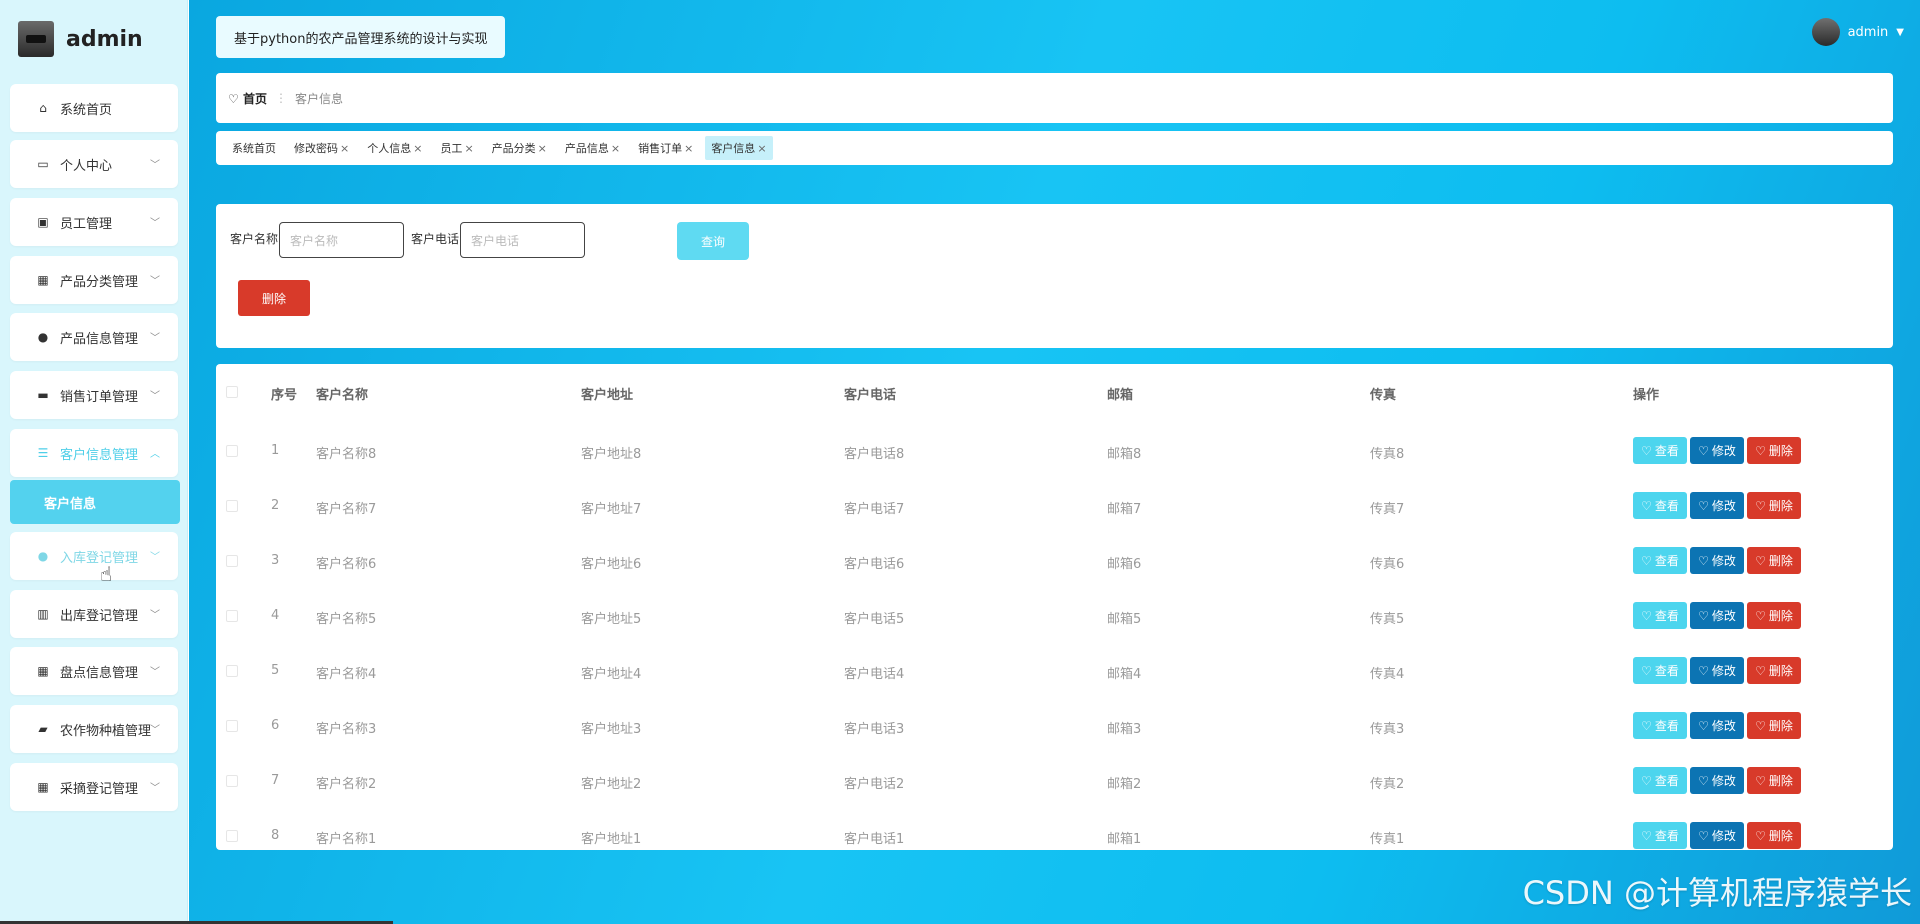 The image size is (1920, 924). What do you see at coordinates (155, 454) in the screenshot?
I see `chevron-up-icon: ︿` at bounding box center [155, 454].